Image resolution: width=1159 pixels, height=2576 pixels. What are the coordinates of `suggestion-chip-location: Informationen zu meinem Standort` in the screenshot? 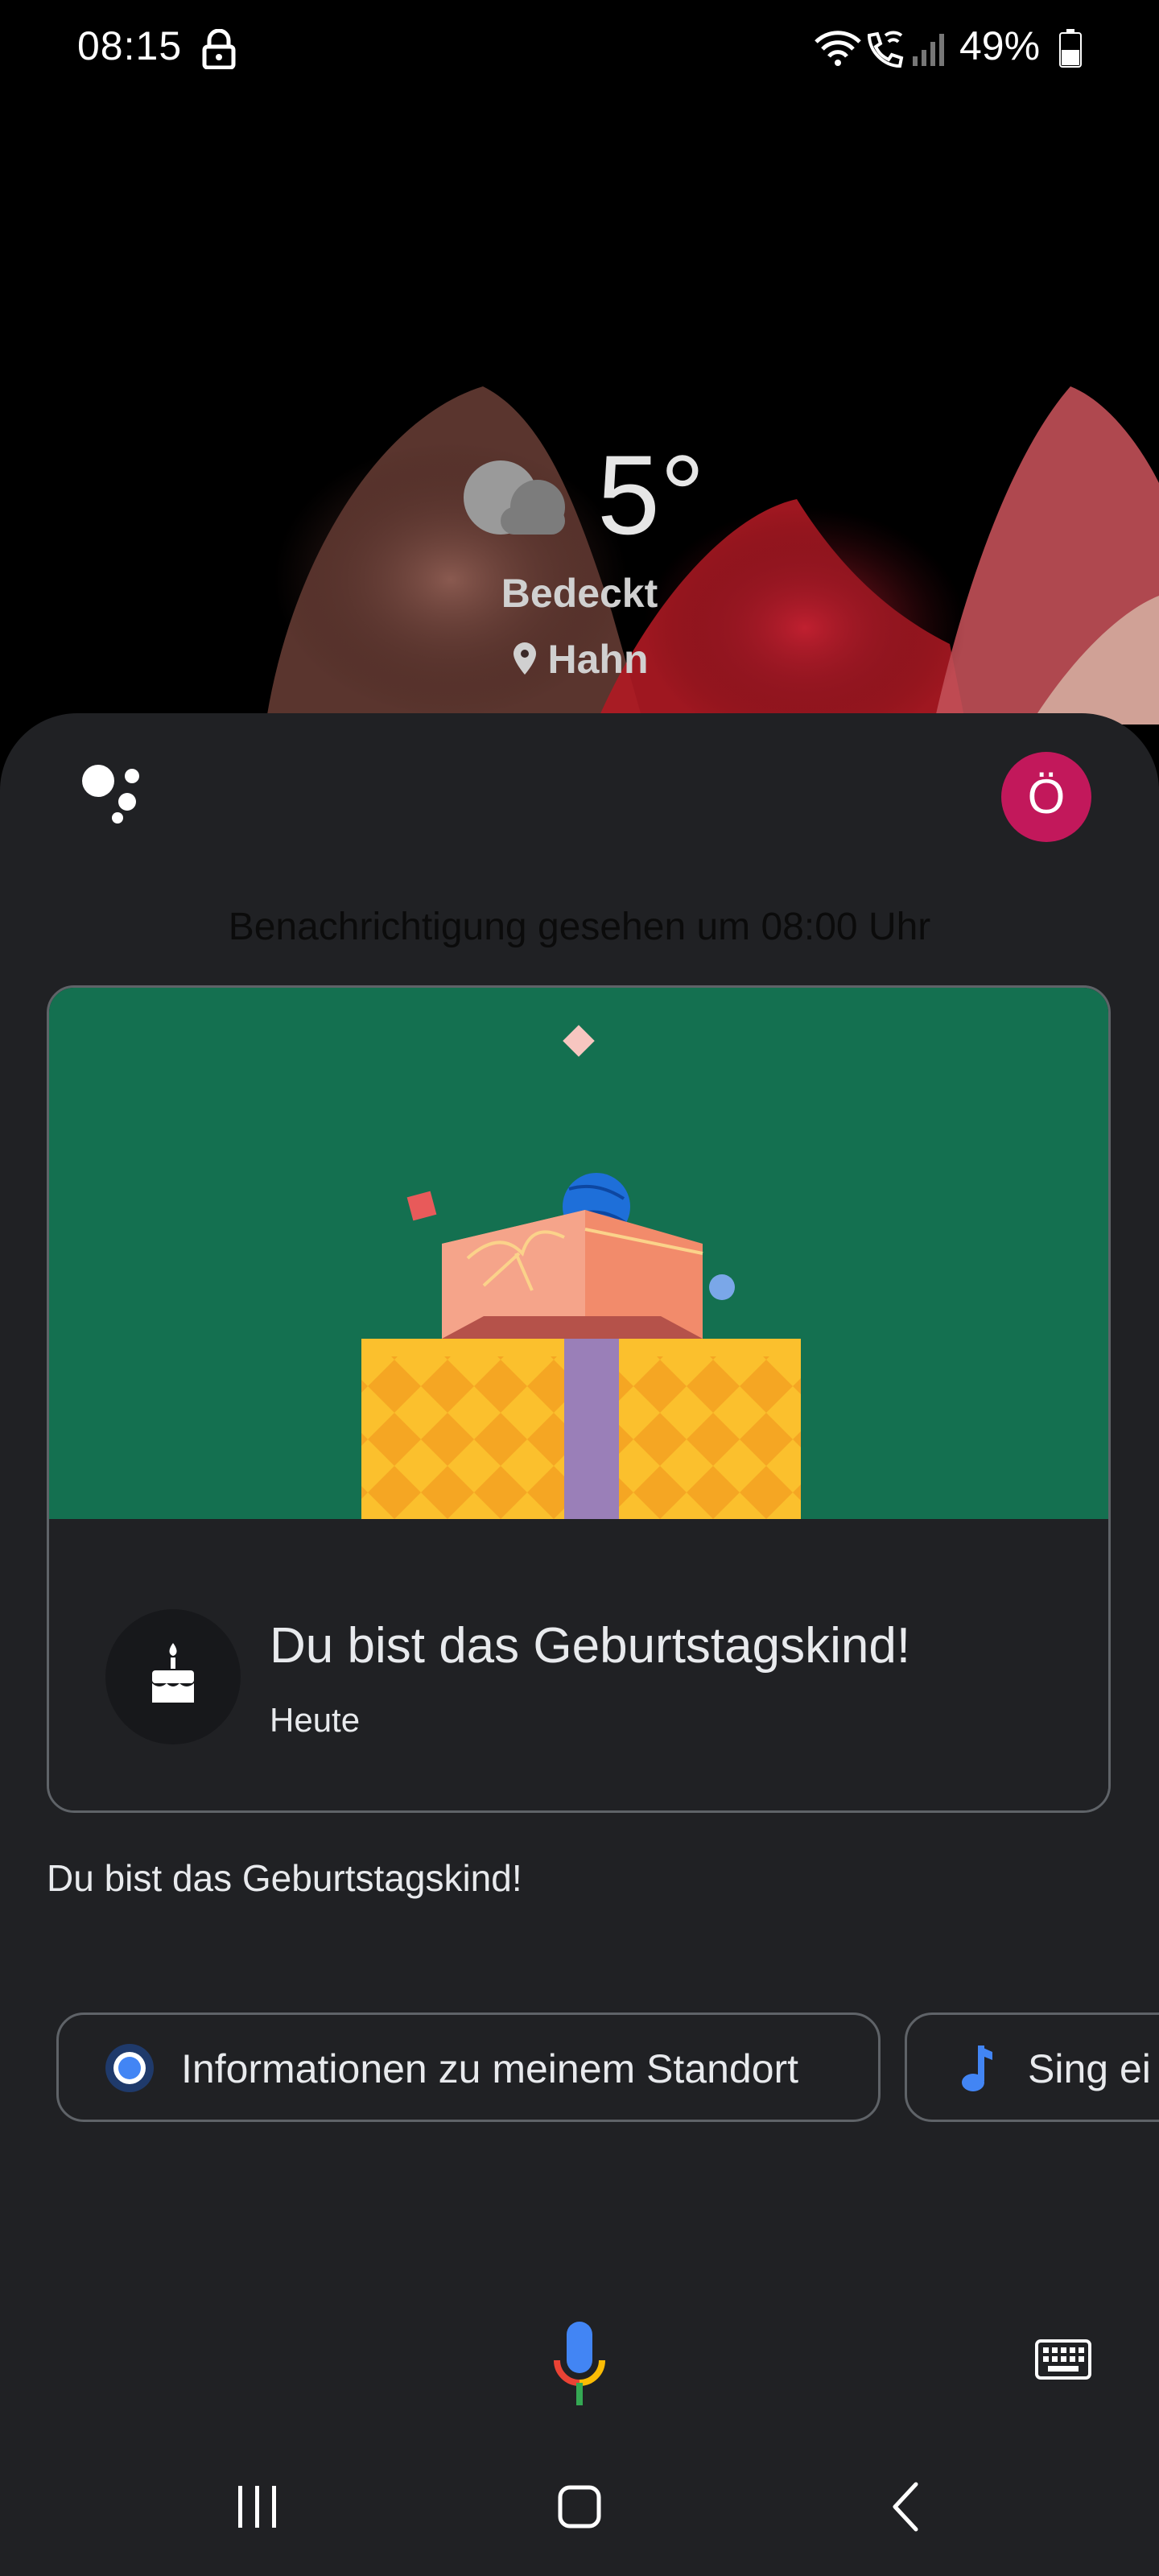 It's located at (468, 2067).